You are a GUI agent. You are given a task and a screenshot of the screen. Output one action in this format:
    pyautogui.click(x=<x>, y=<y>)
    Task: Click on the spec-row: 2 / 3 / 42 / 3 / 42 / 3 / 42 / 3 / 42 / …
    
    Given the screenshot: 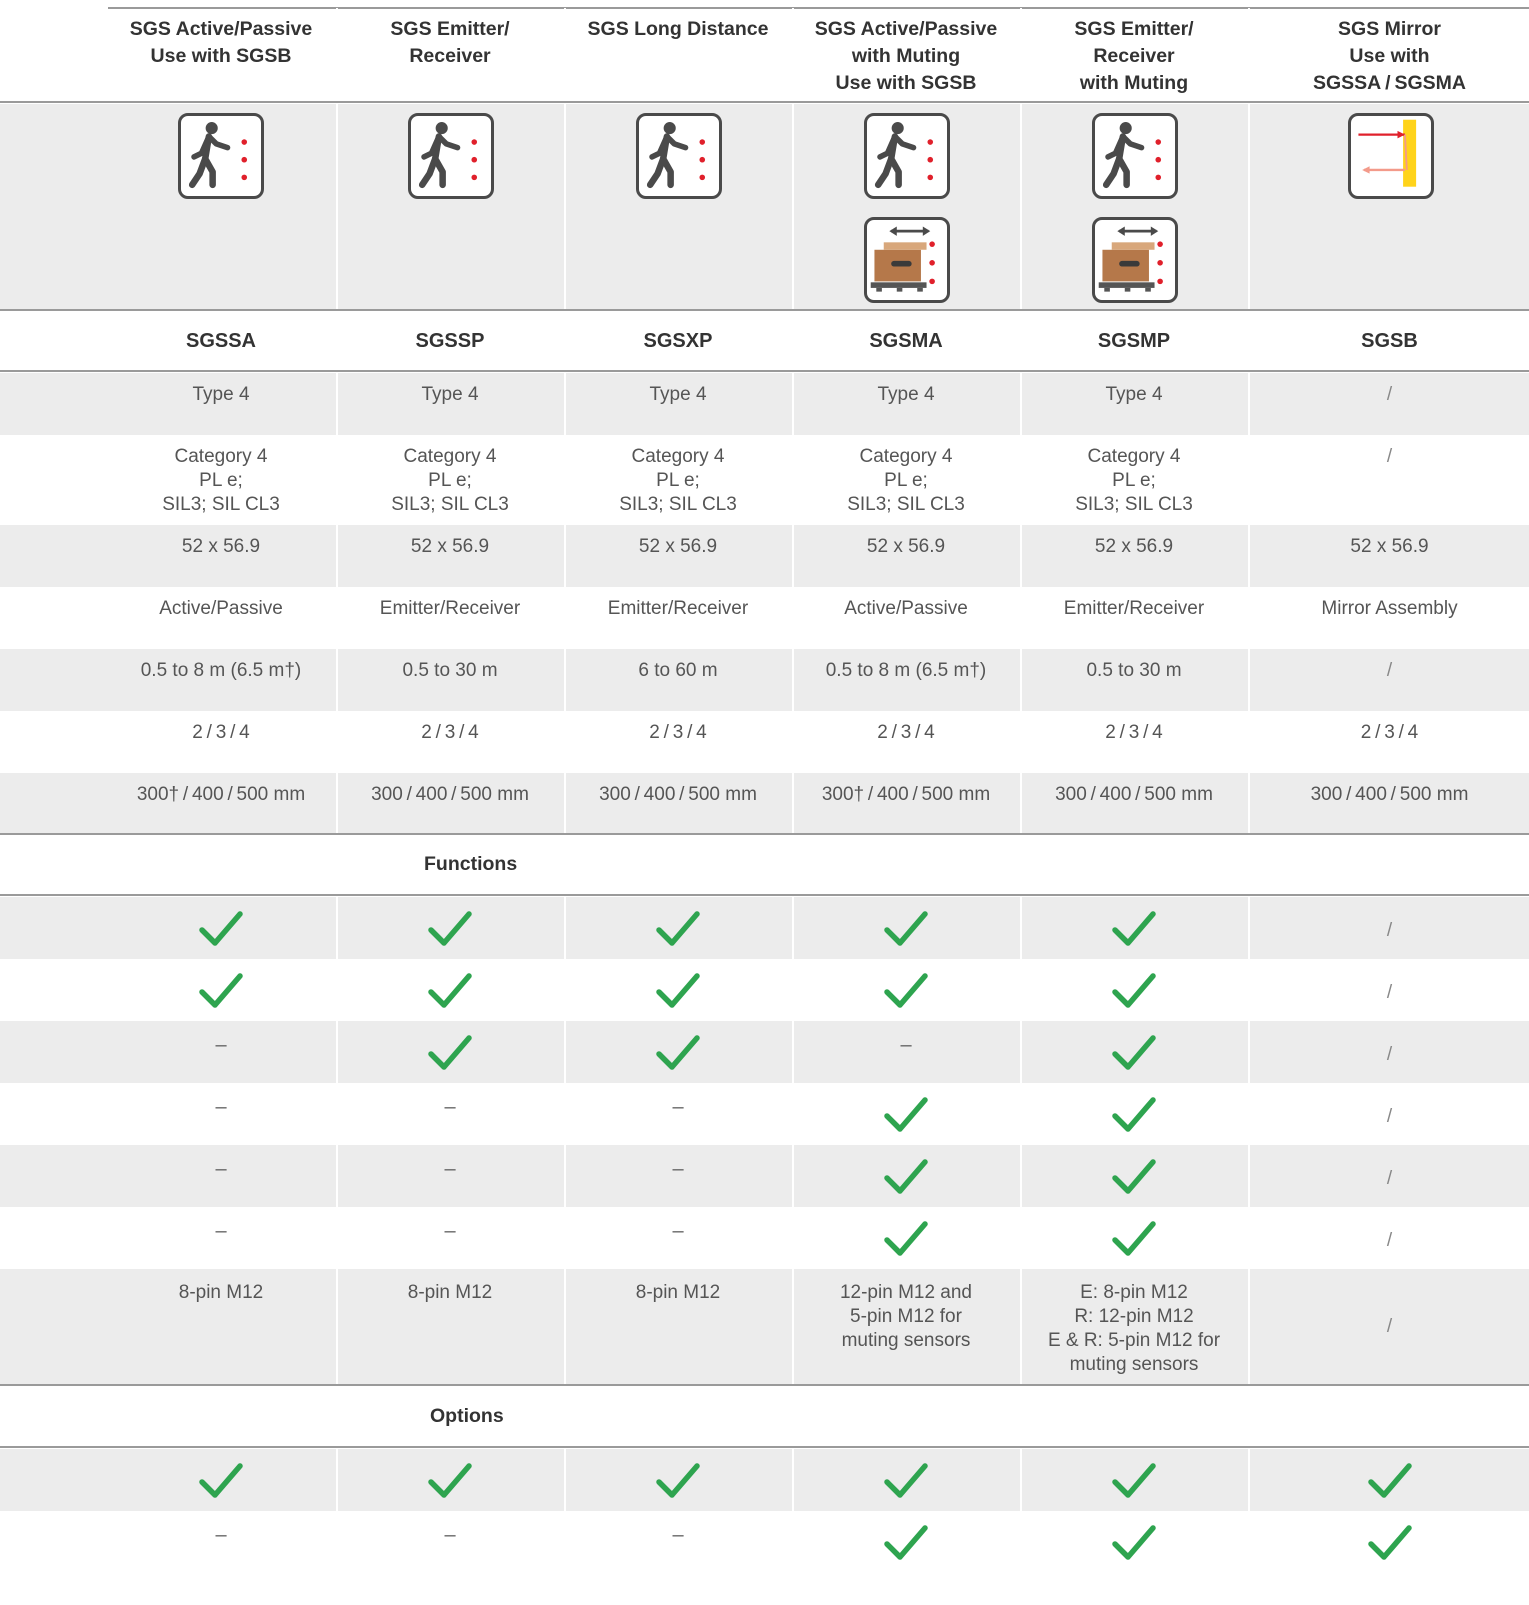 What is the action you would take?
    pyautogui.click(x=764, y=742)
    